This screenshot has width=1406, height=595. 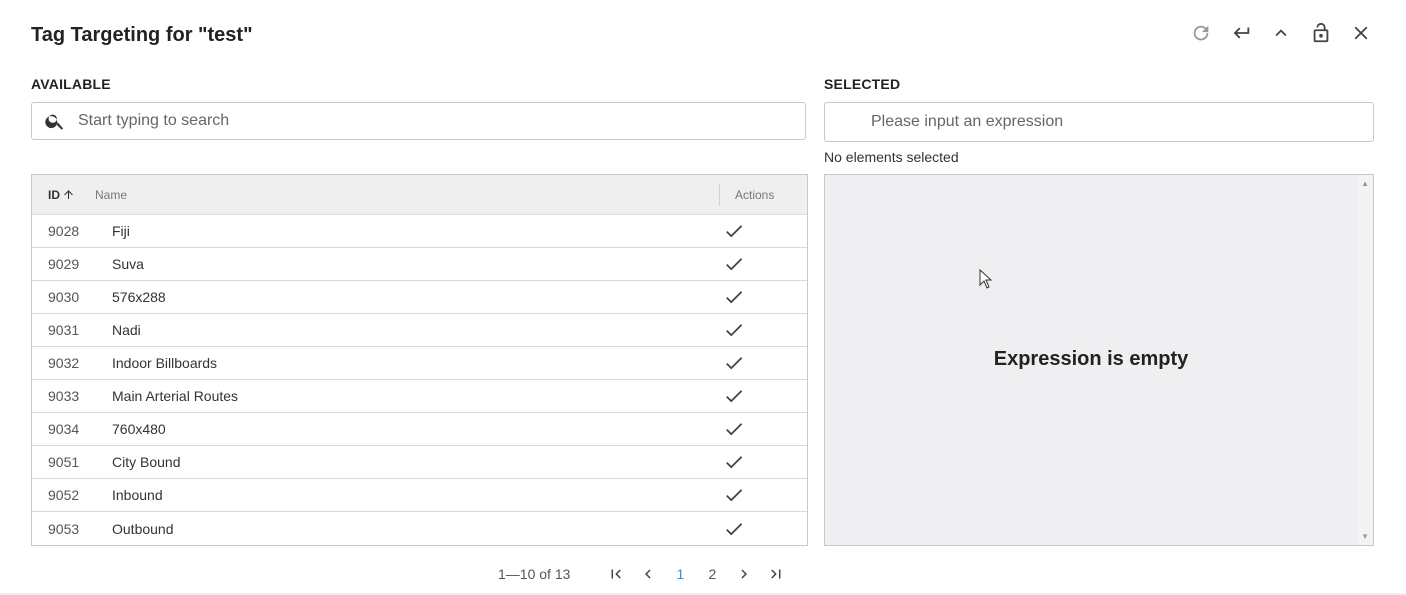 I want to click on enter-icon, so click(x=1241, y=33).